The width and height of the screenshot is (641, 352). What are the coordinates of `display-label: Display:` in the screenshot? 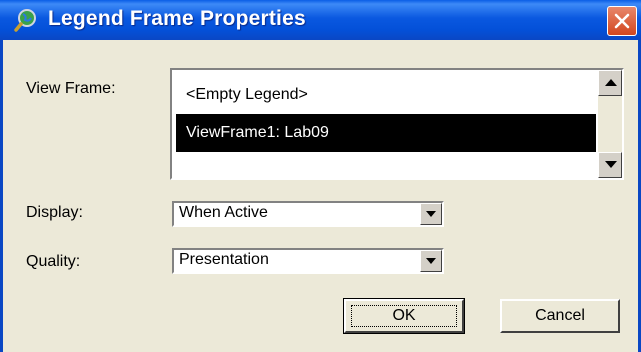 It's located at (54, 212).